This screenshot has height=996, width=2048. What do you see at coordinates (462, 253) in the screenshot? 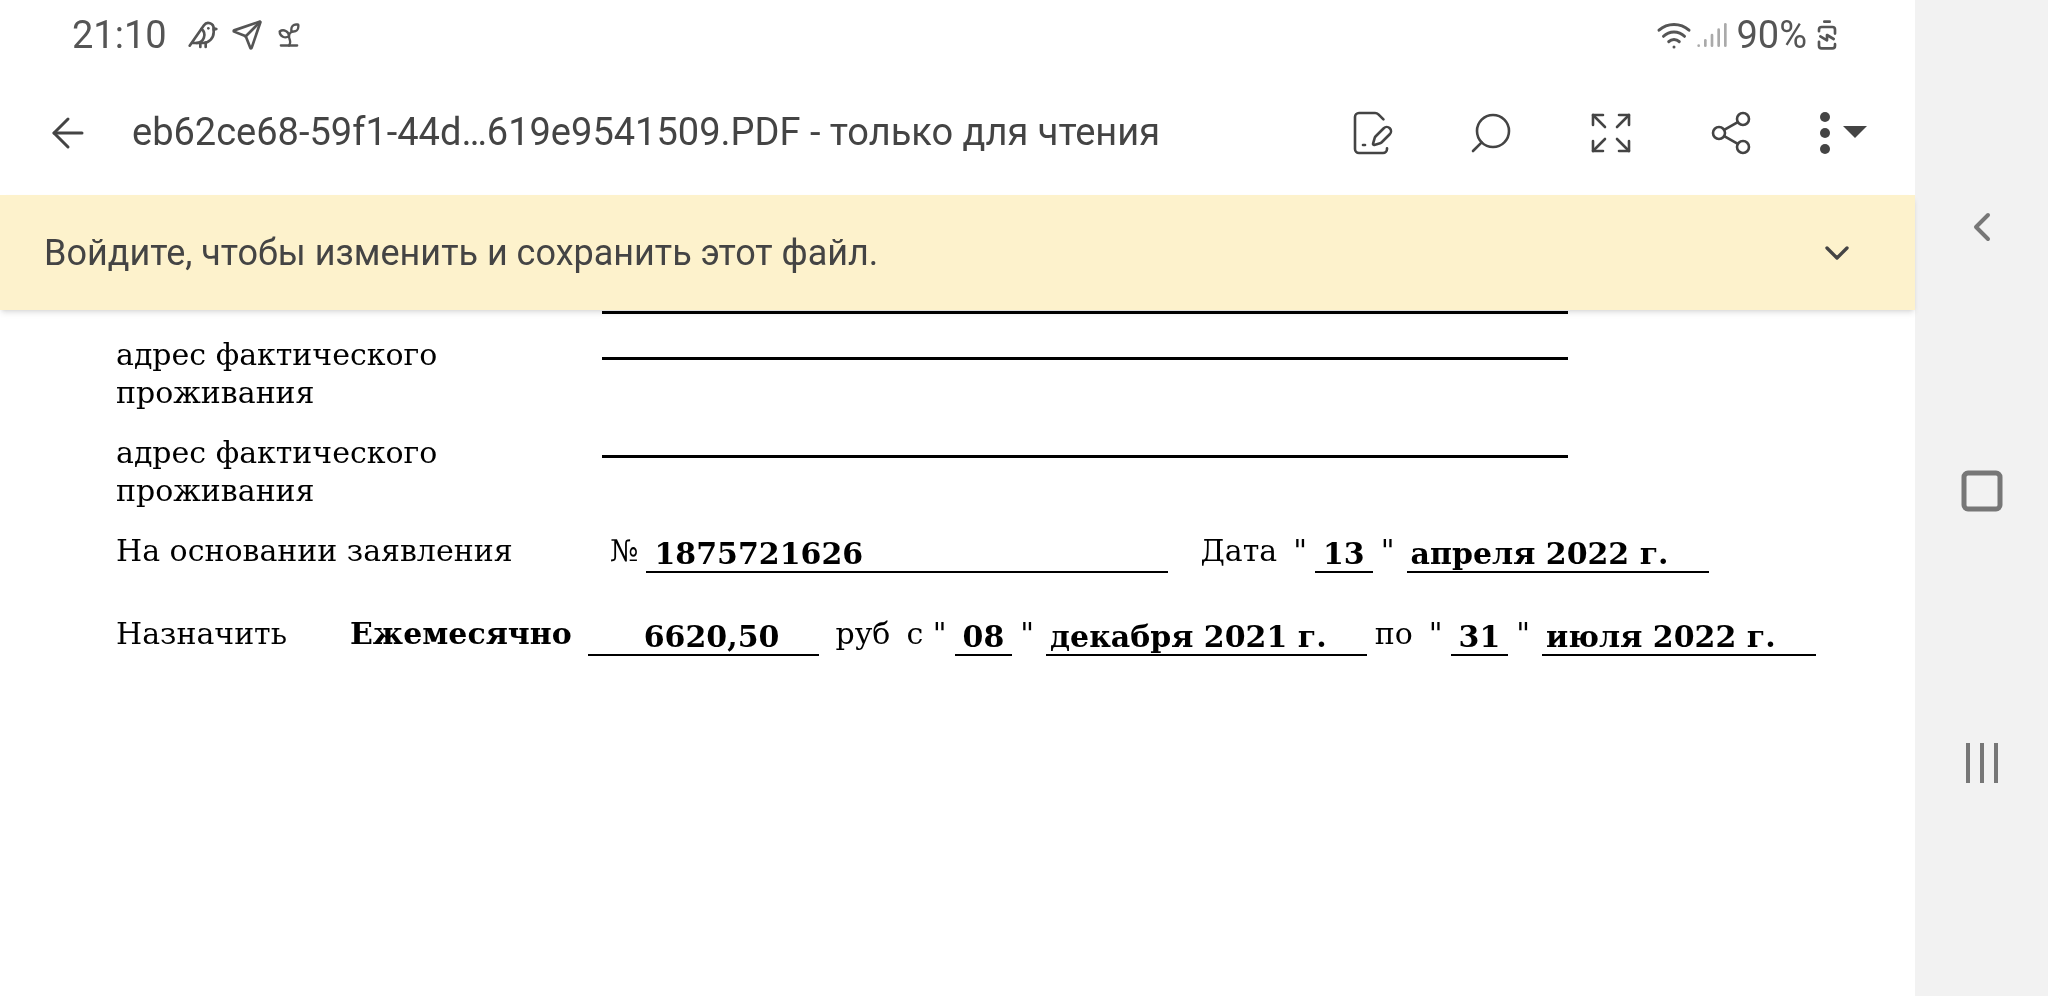
I see `banner-message: Войдите, чтобы изменить и сохранить этот файл.` at bounding box center [462, 253].